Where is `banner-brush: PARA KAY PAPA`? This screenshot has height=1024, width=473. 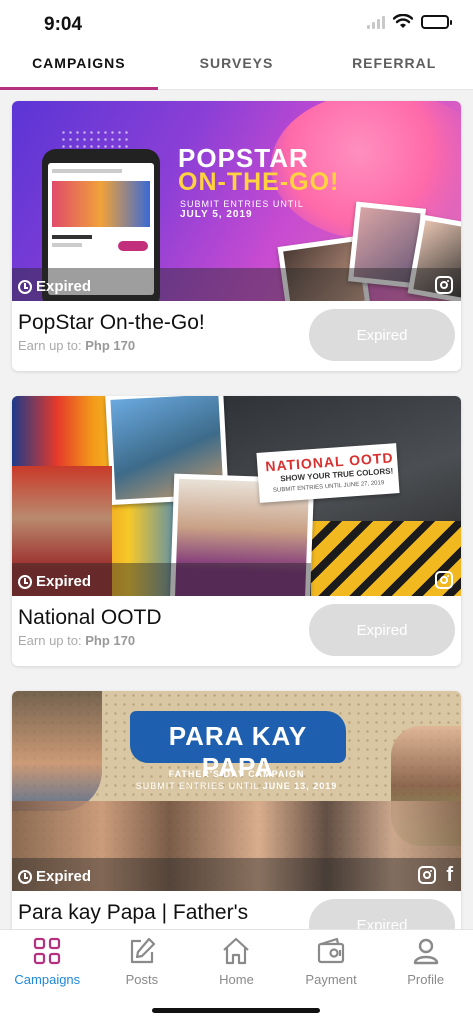
banner-brush: PARA KAY PAPA is located at coordinates (238, 746).